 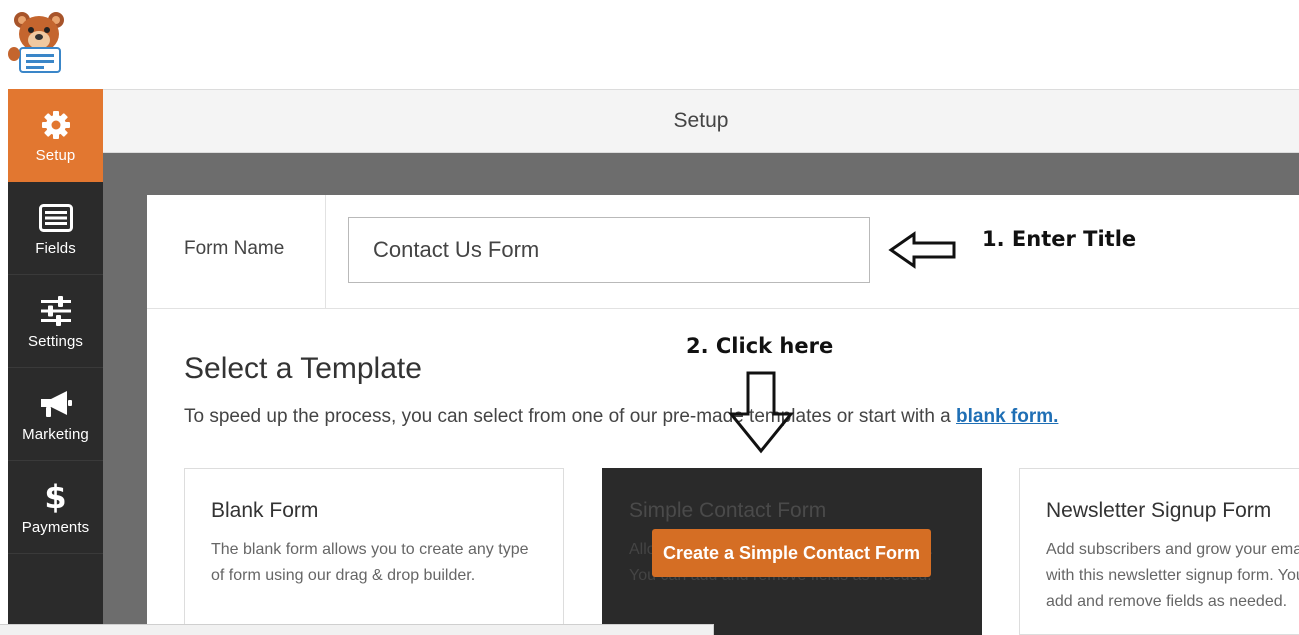 I want to click on dollar-icon: $, so click(x=55, y=496).